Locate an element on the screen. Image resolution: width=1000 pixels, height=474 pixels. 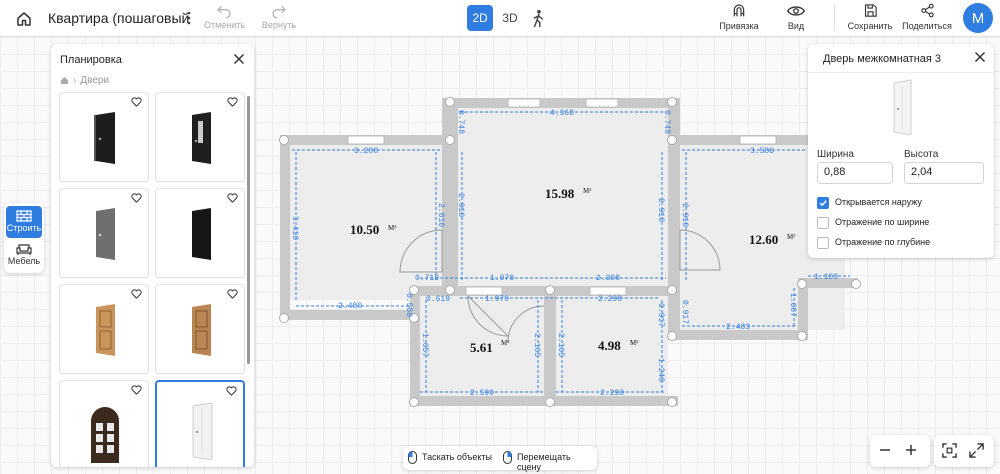
room-area: 5.61 is located at coordinates (481, 347).